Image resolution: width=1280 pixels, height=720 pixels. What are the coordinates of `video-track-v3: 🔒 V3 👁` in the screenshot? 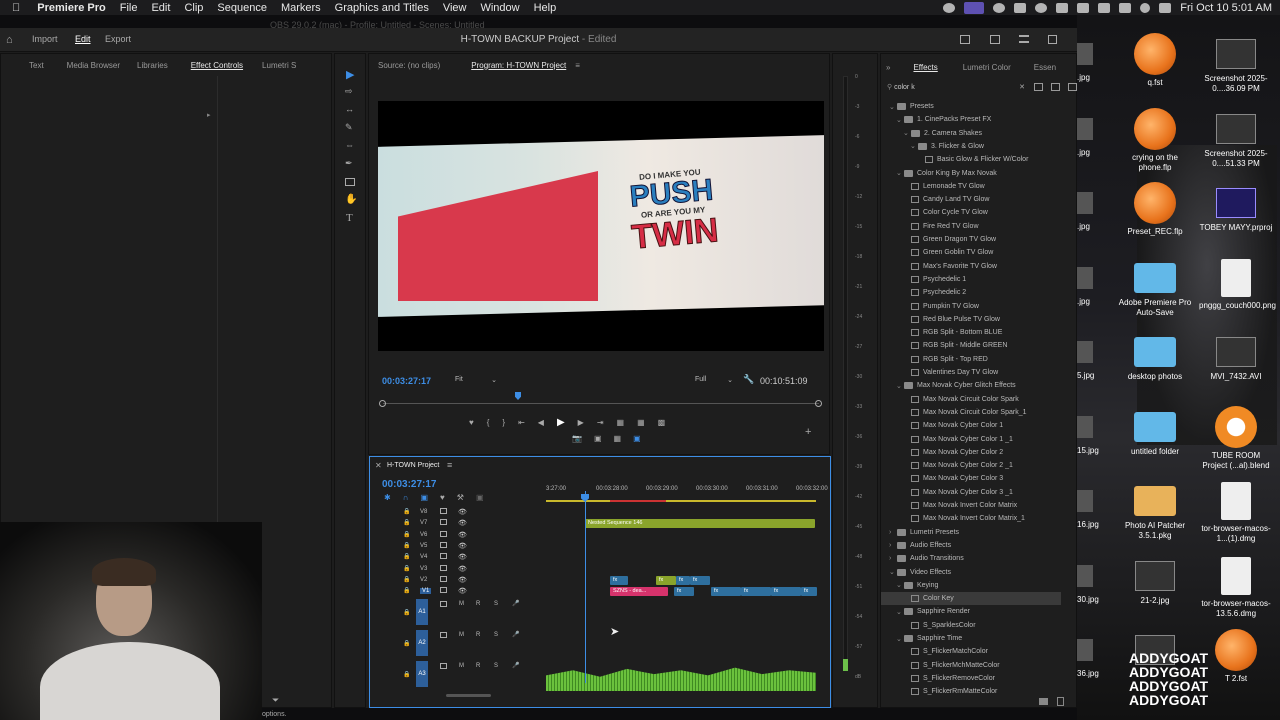 It's located at (600, 569).